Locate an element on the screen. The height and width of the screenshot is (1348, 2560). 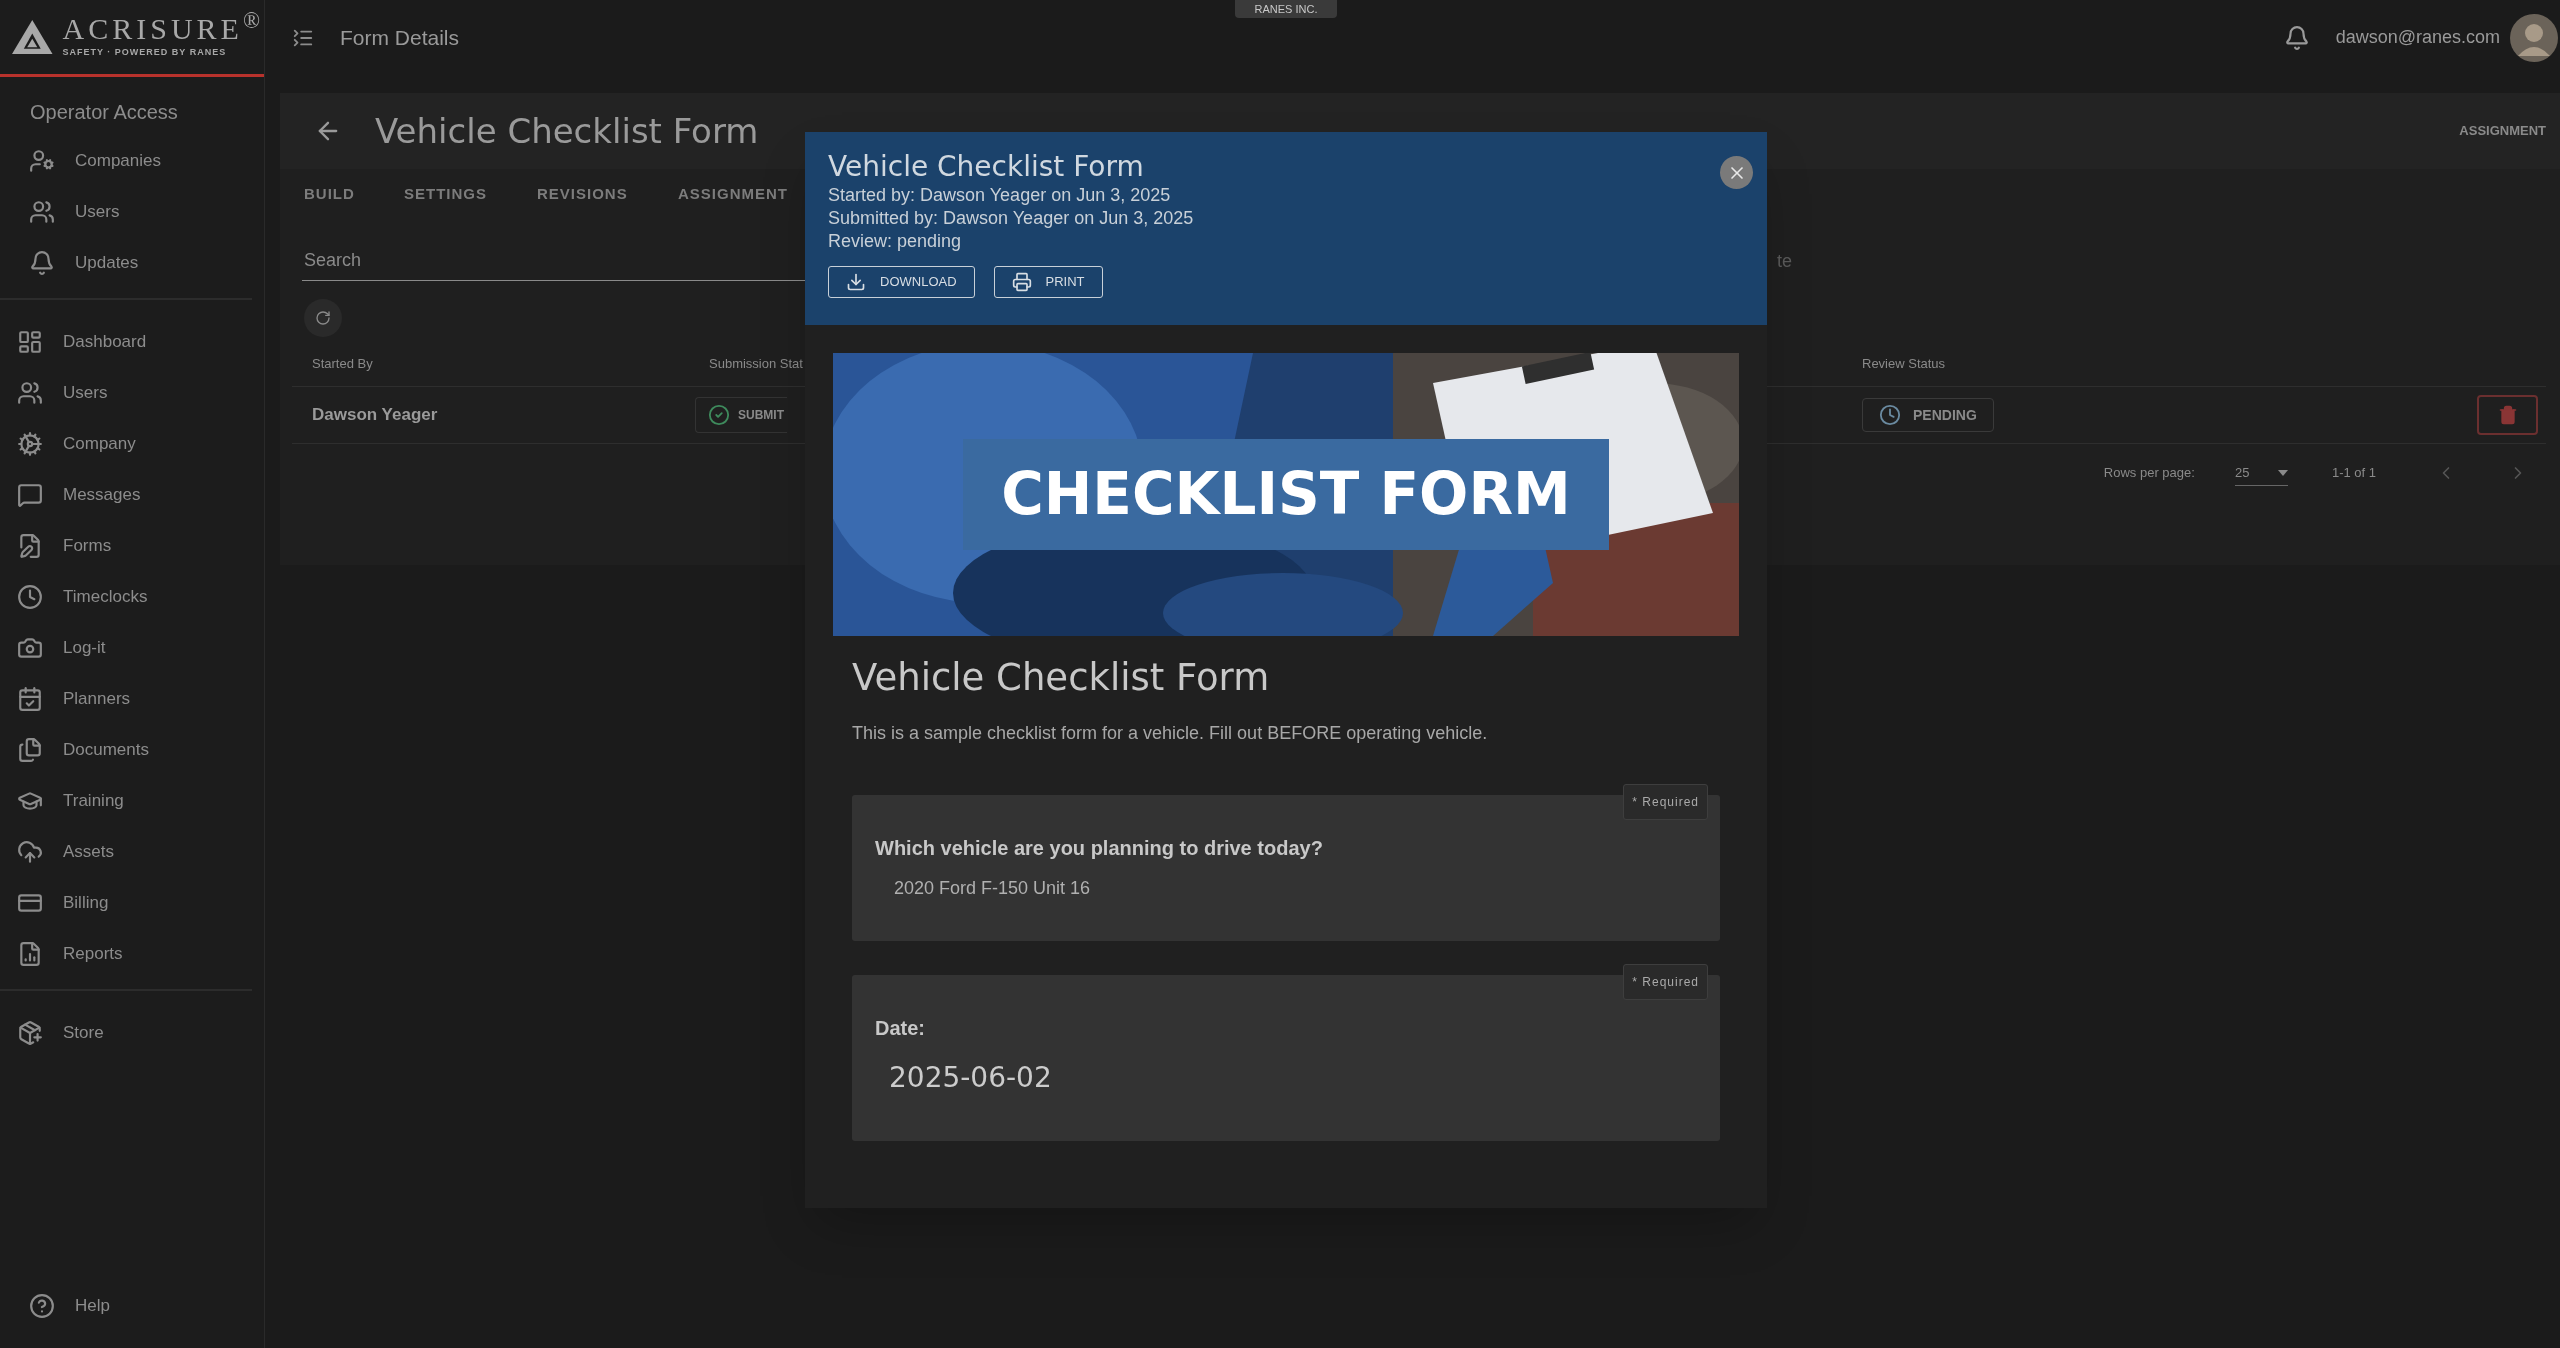
printer-icon is located at coordinates (1021, 282).